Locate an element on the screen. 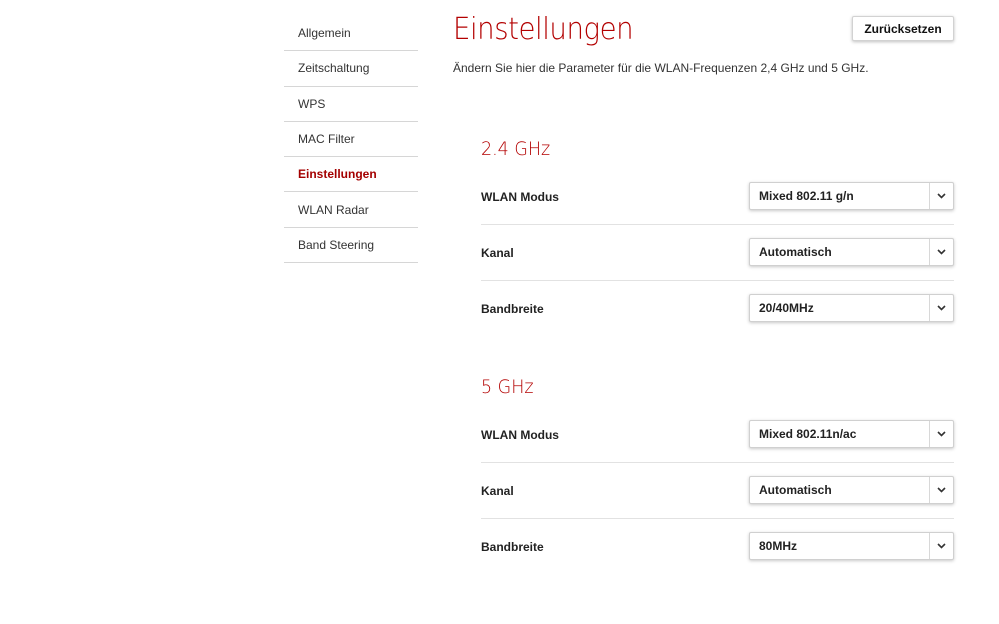 Image resolution: width=999 pixels, height=624 pixels. section-title-5ghz: 5 GHz is located at coordinates (507, 387).